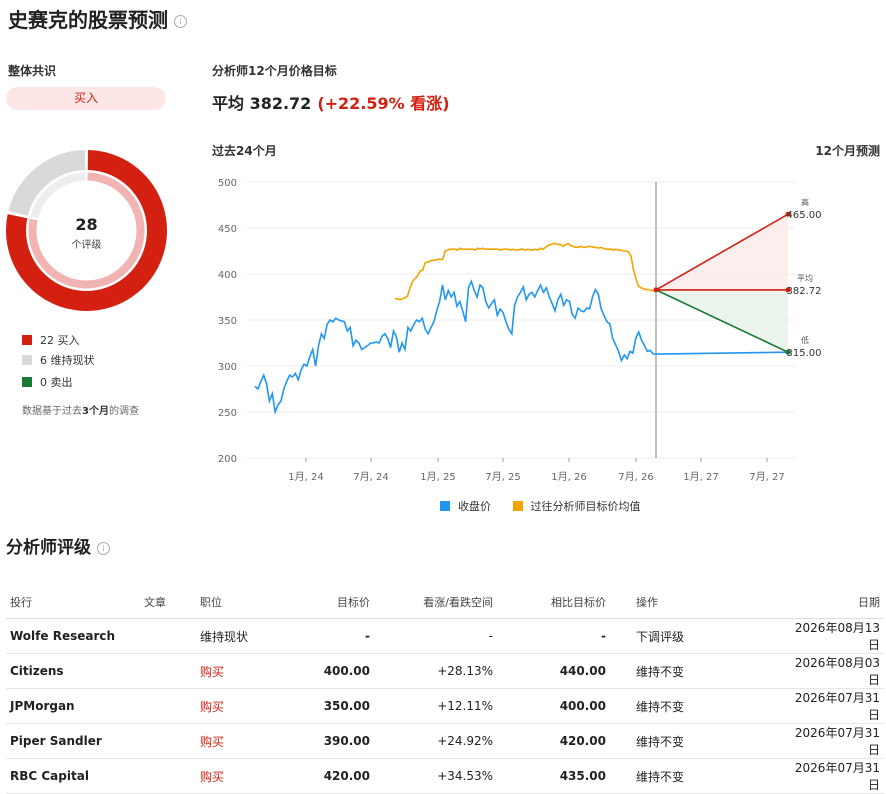 The height and width of the screenshot is (794, 886). What do you see at coordinates (695, 636) in the screenshot?
I see `rating-action: 下调评级` at bounding box center [695, 636].